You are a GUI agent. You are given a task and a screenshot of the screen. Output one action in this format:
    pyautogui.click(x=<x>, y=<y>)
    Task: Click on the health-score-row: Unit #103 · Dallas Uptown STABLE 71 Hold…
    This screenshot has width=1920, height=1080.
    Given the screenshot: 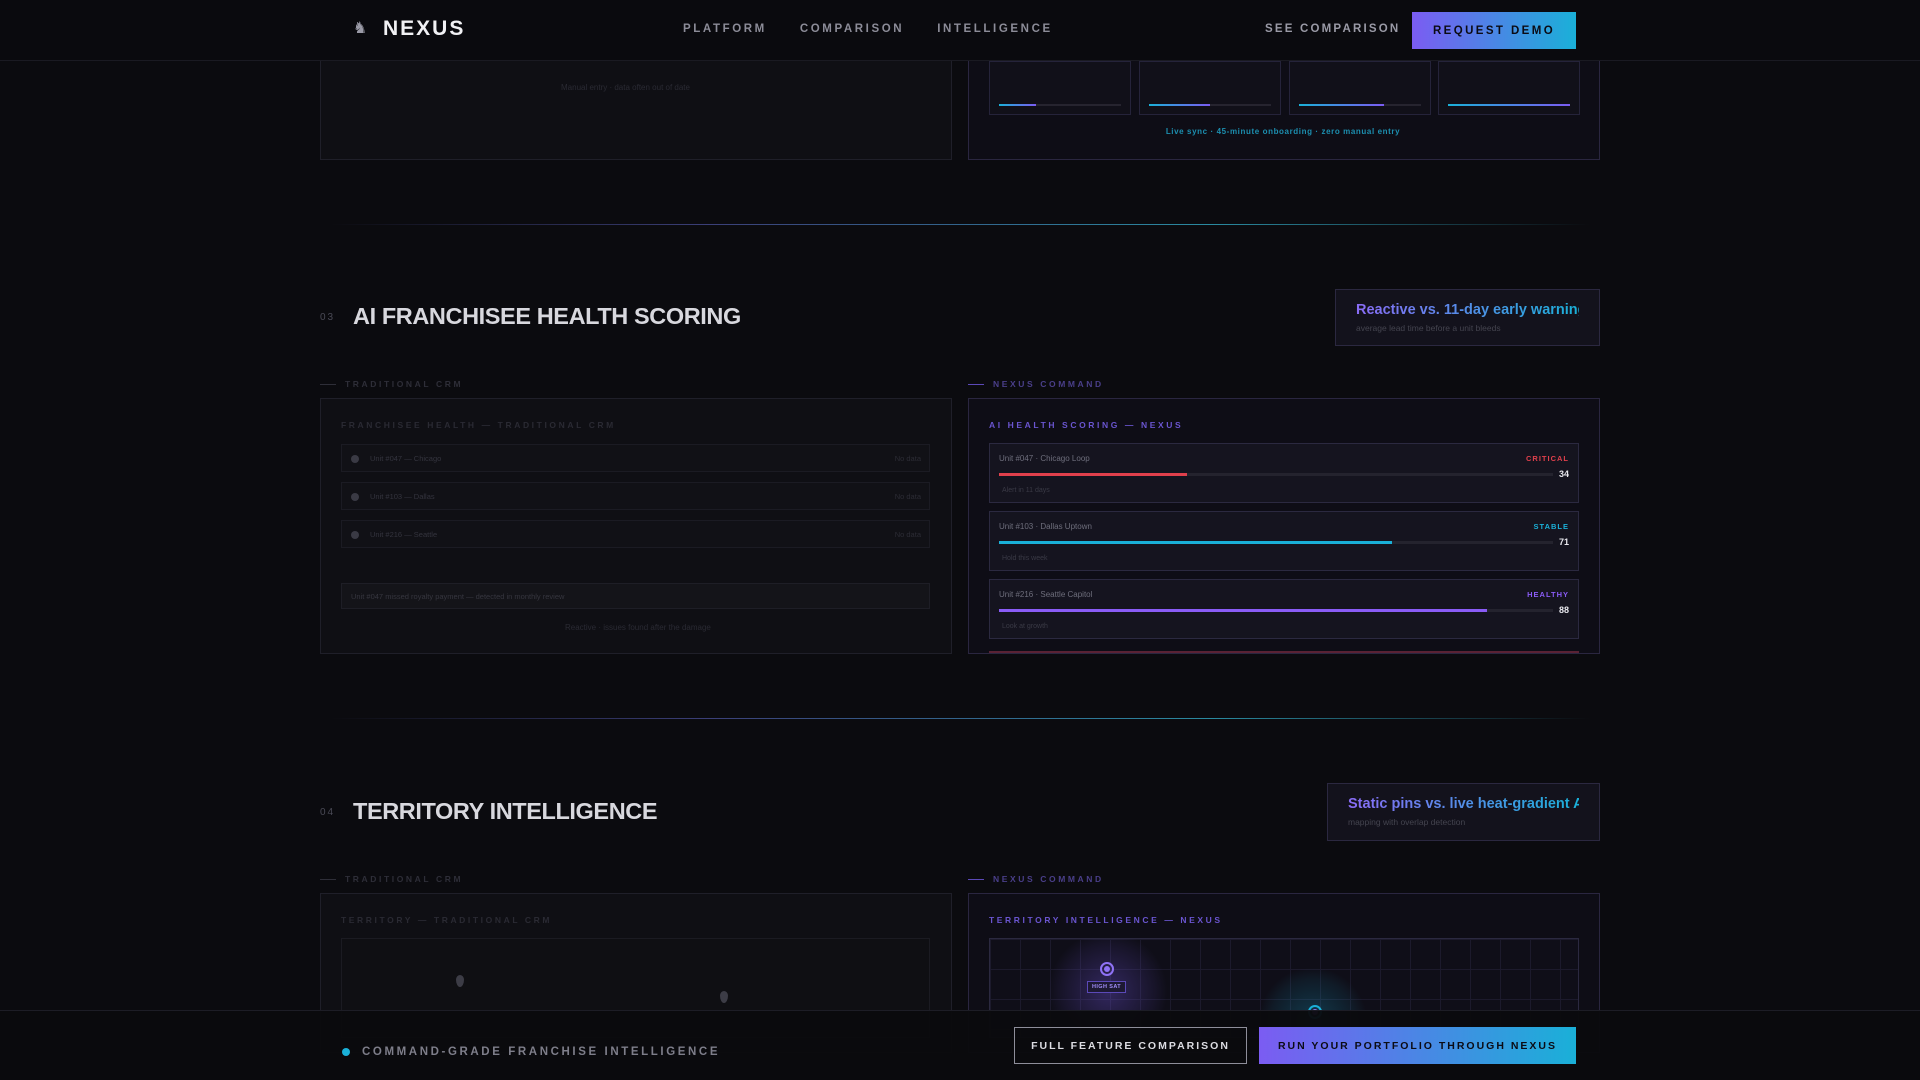 What is the action you would take?
    pyautogui.click(x=1284, y=541)
    